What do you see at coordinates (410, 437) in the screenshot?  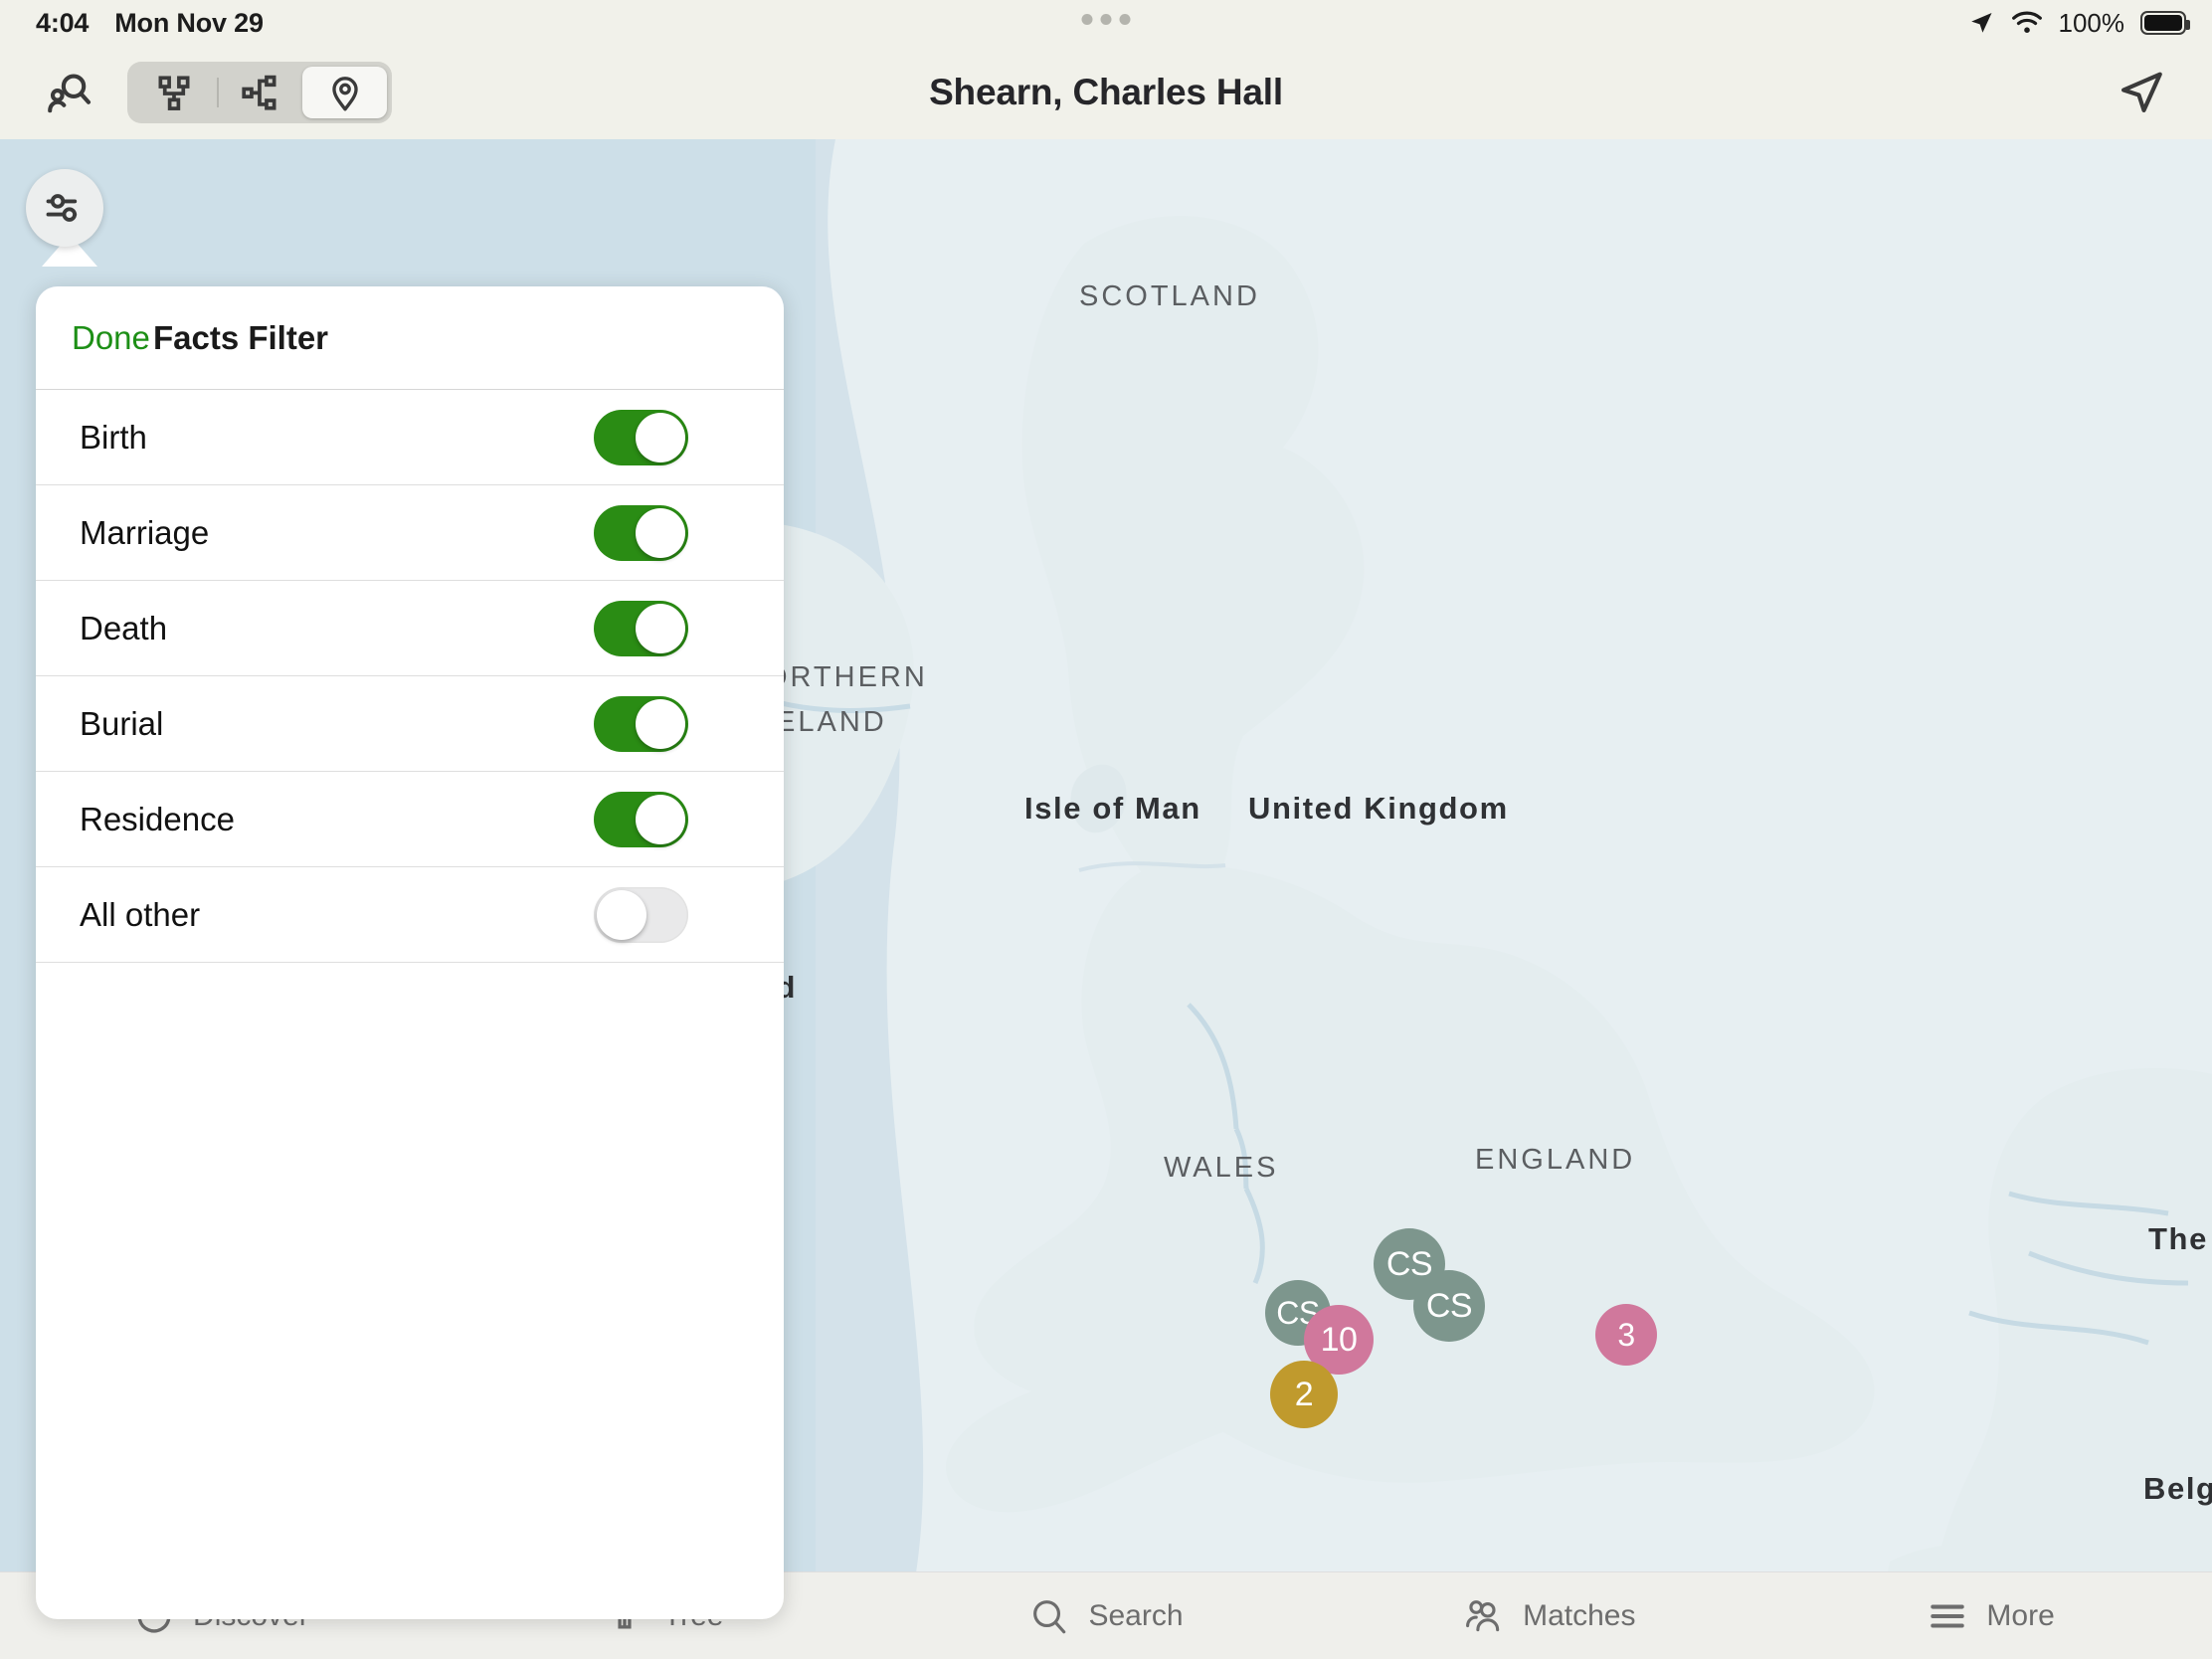 I see `filter-row-birth: Birth` at bounding box center [410, 437].